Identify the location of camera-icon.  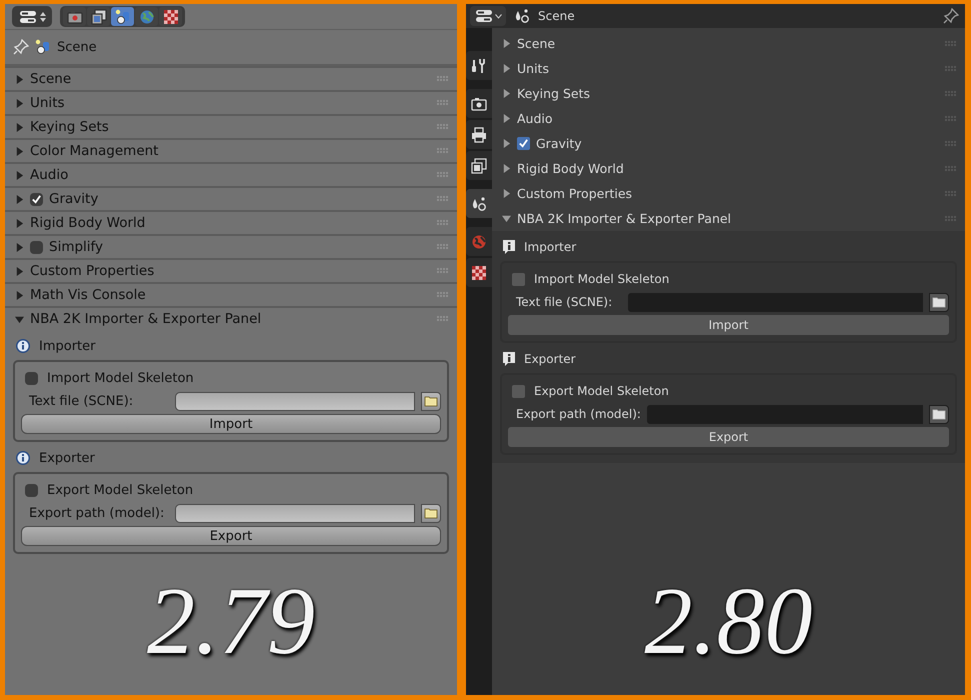
(479, 104).